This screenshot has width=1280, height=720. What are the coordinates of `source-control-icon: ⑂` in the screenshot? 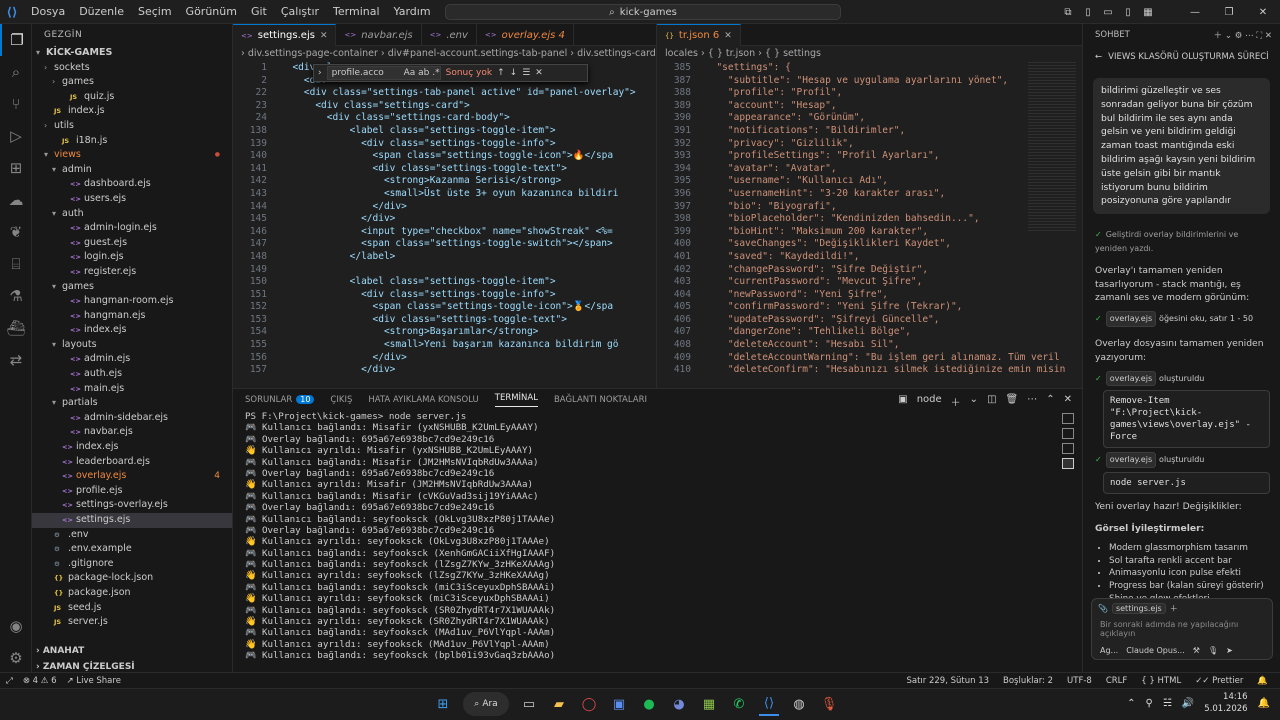 It's located at (16, 104).